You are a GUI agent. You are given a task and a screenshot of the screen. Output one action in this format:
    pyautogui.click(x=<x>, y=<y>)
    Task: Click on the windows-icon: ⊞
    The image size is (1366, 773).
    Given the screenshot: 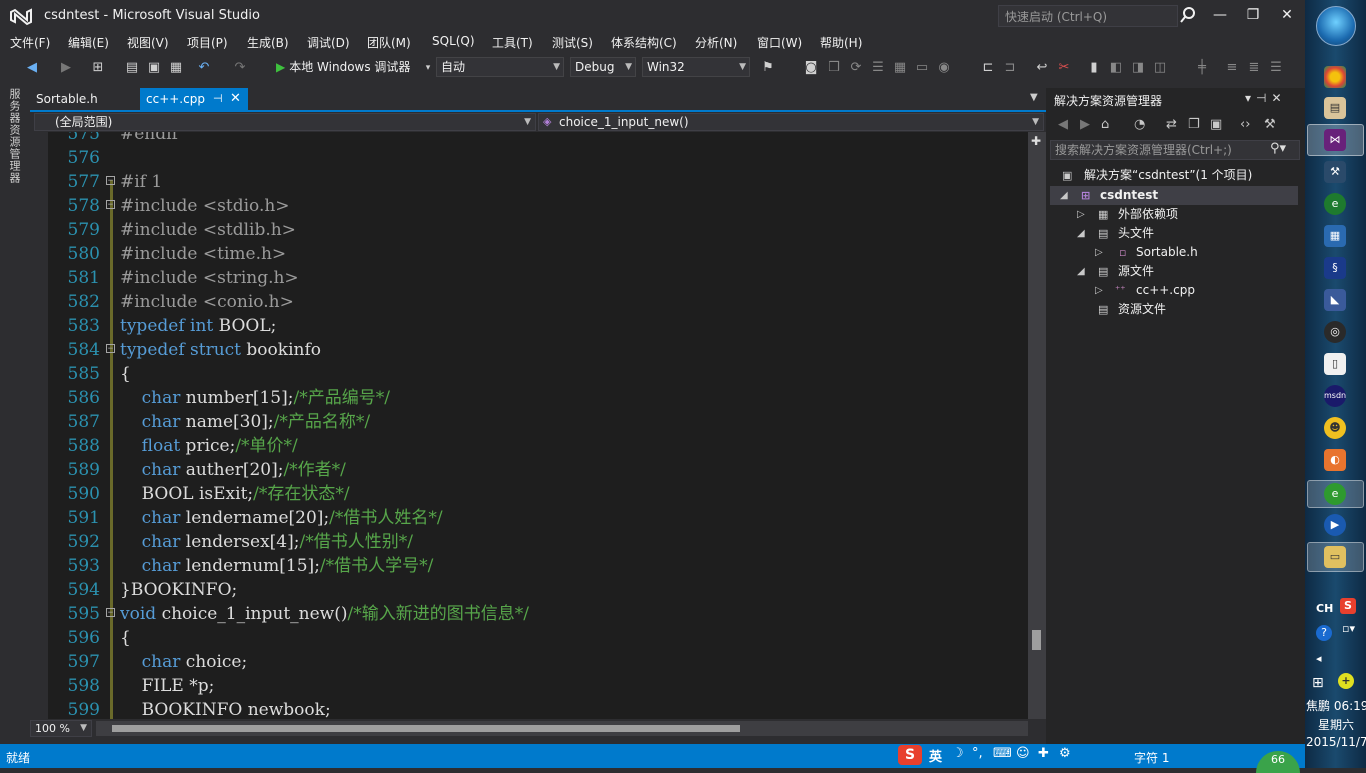 What is the action you would take?
    pyautogui.click(x=1318, y=683)
    